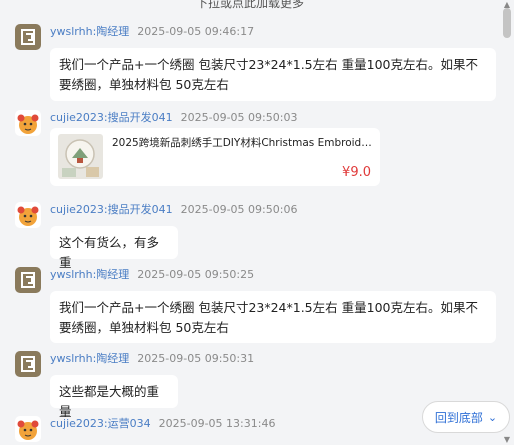 The width and height of the screenshot is (514, 445). Describe the element at coordinates (196, 358) in the screenshot. I see `message-time: 2025-09-05 09:50:31` at that location.